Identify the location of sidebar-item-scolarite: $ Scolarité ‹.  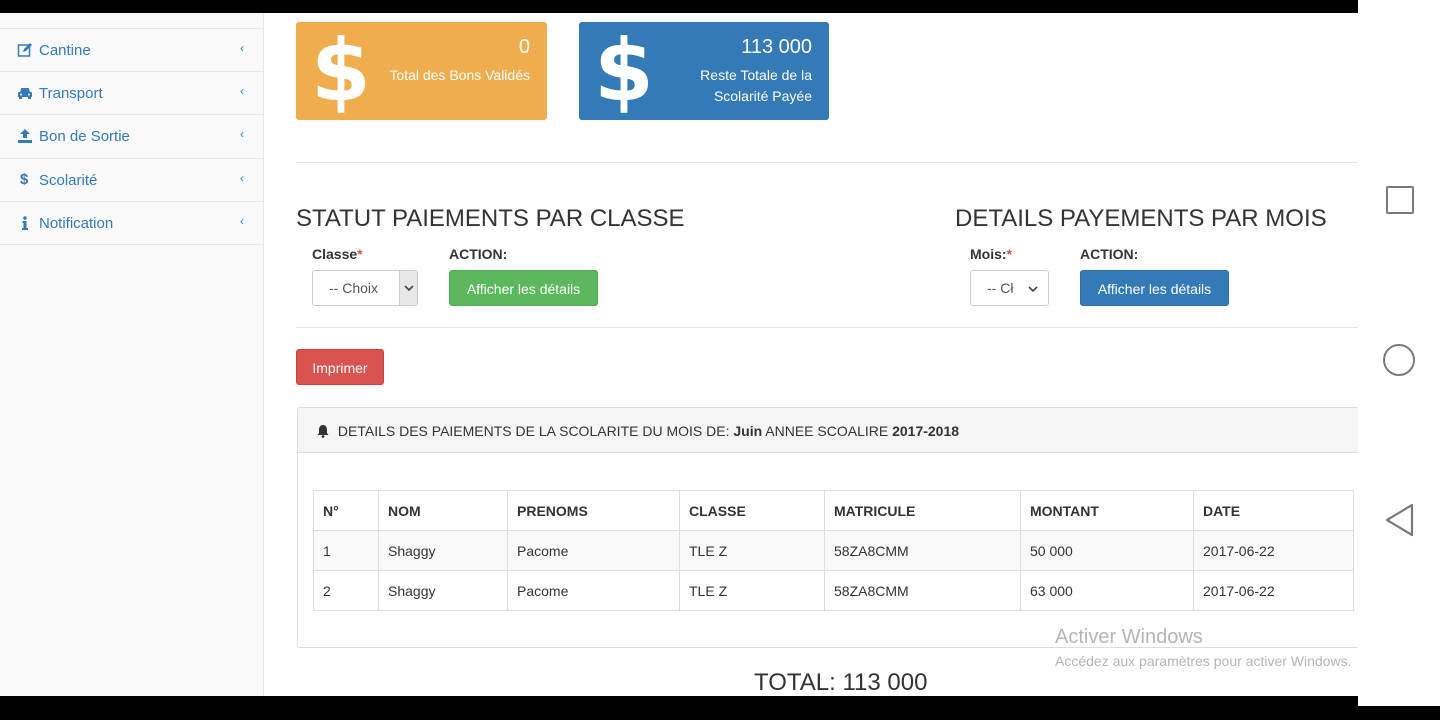
(132, 180).